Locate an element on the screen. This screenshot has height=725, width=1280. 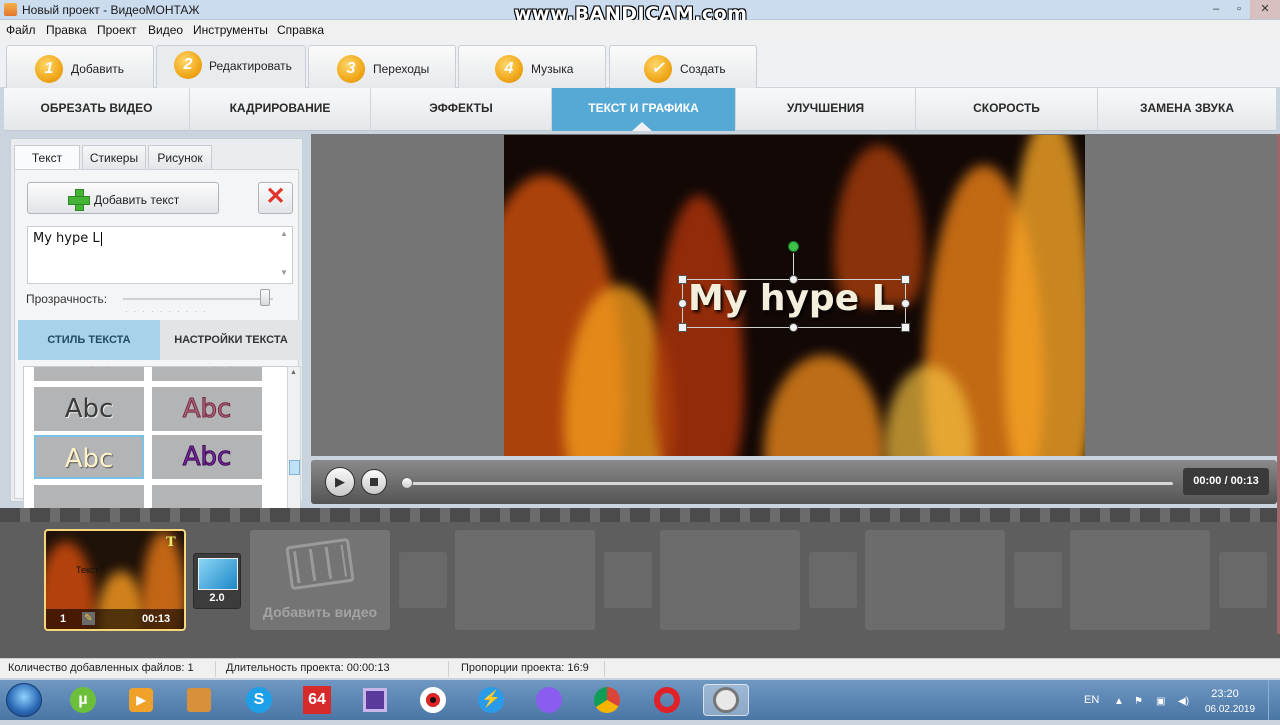
stop-button is located at coordinates (374, 482).